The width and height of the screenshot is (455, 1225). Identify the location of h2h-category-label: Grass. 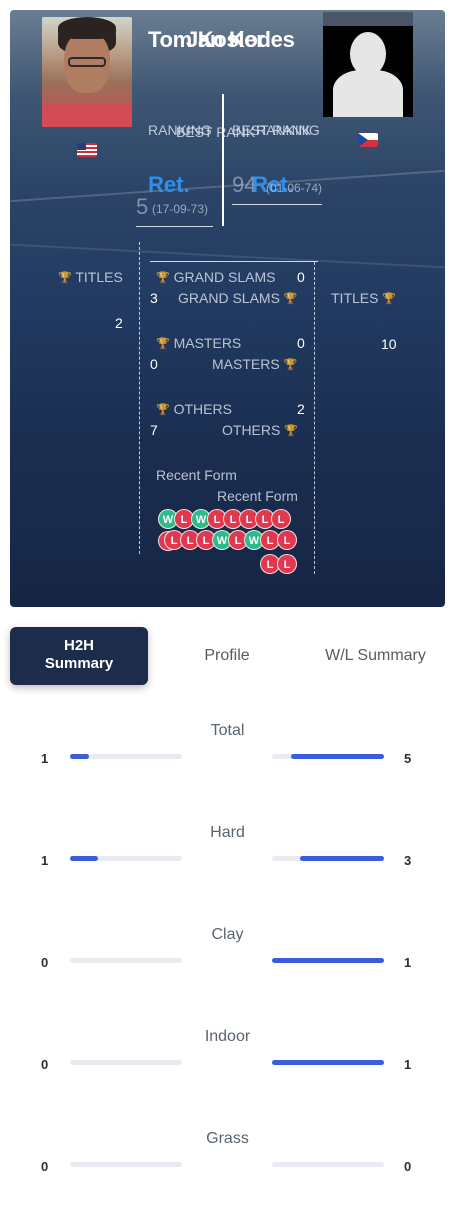
(227, 1138).